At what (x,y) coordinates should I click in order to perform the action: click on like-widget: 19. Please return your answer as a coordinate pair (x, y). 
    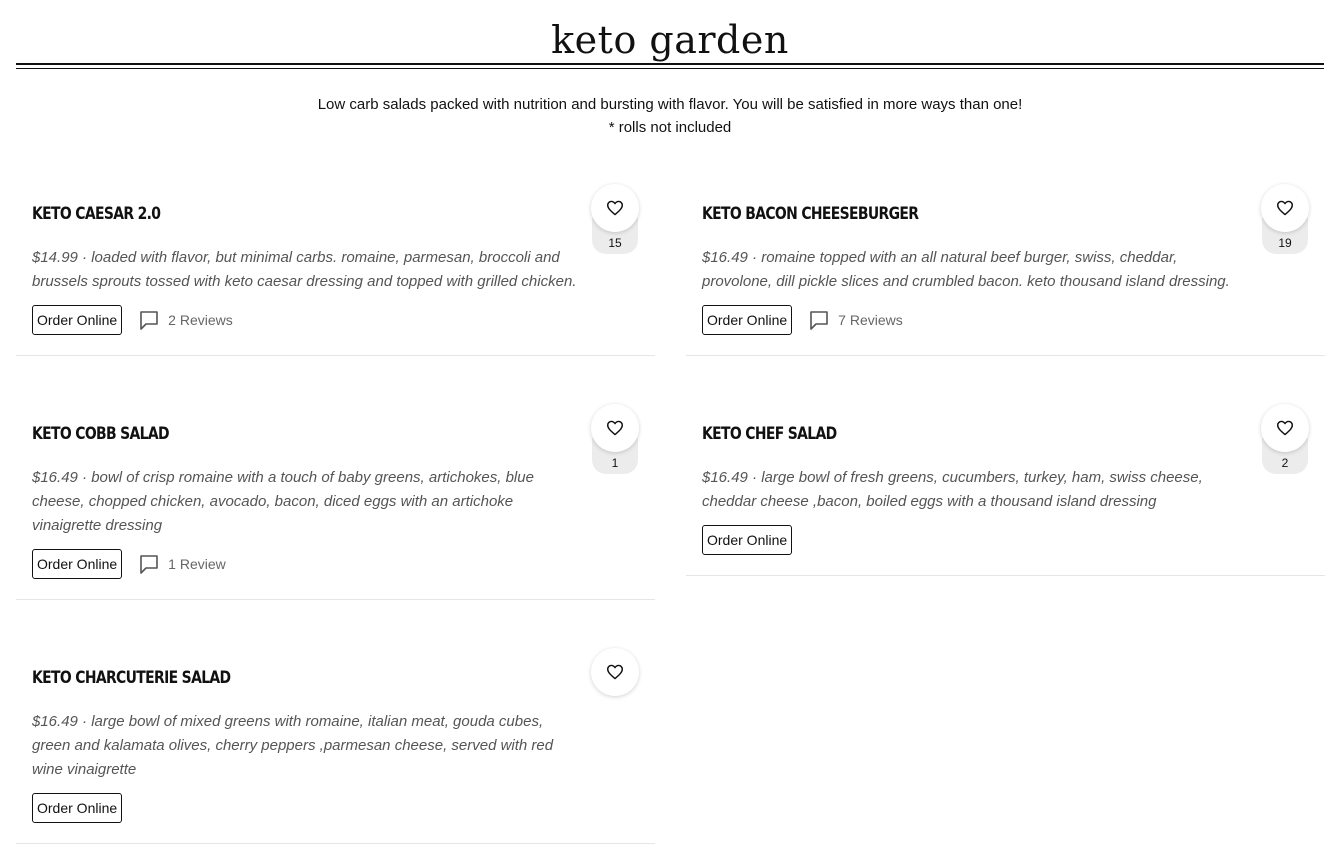
    Looking at the image, I should click on (1285, 219).